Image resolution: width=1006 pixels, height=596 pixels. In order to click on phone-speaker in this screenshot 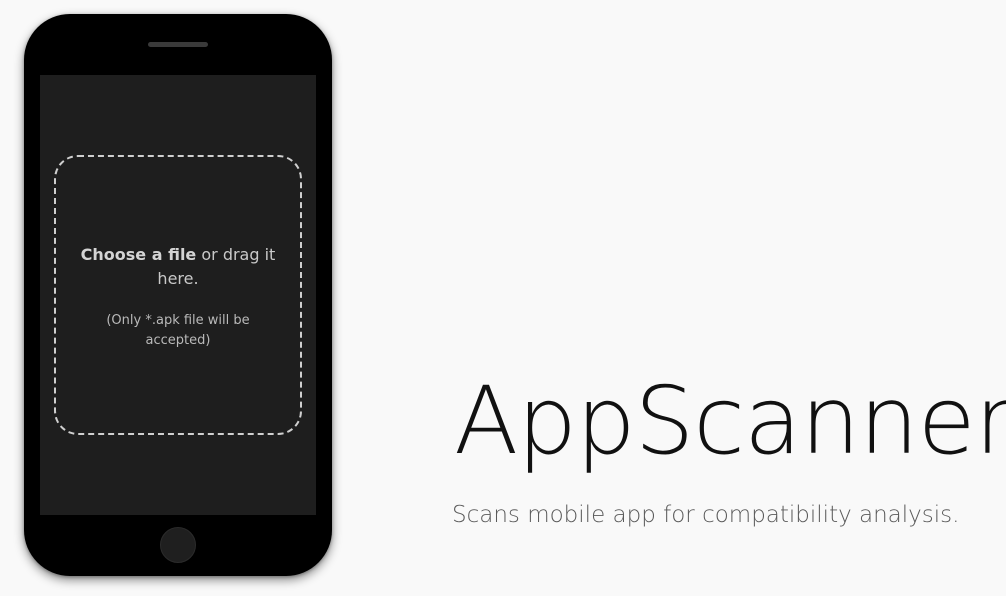, I will do `click(178, 44)`.